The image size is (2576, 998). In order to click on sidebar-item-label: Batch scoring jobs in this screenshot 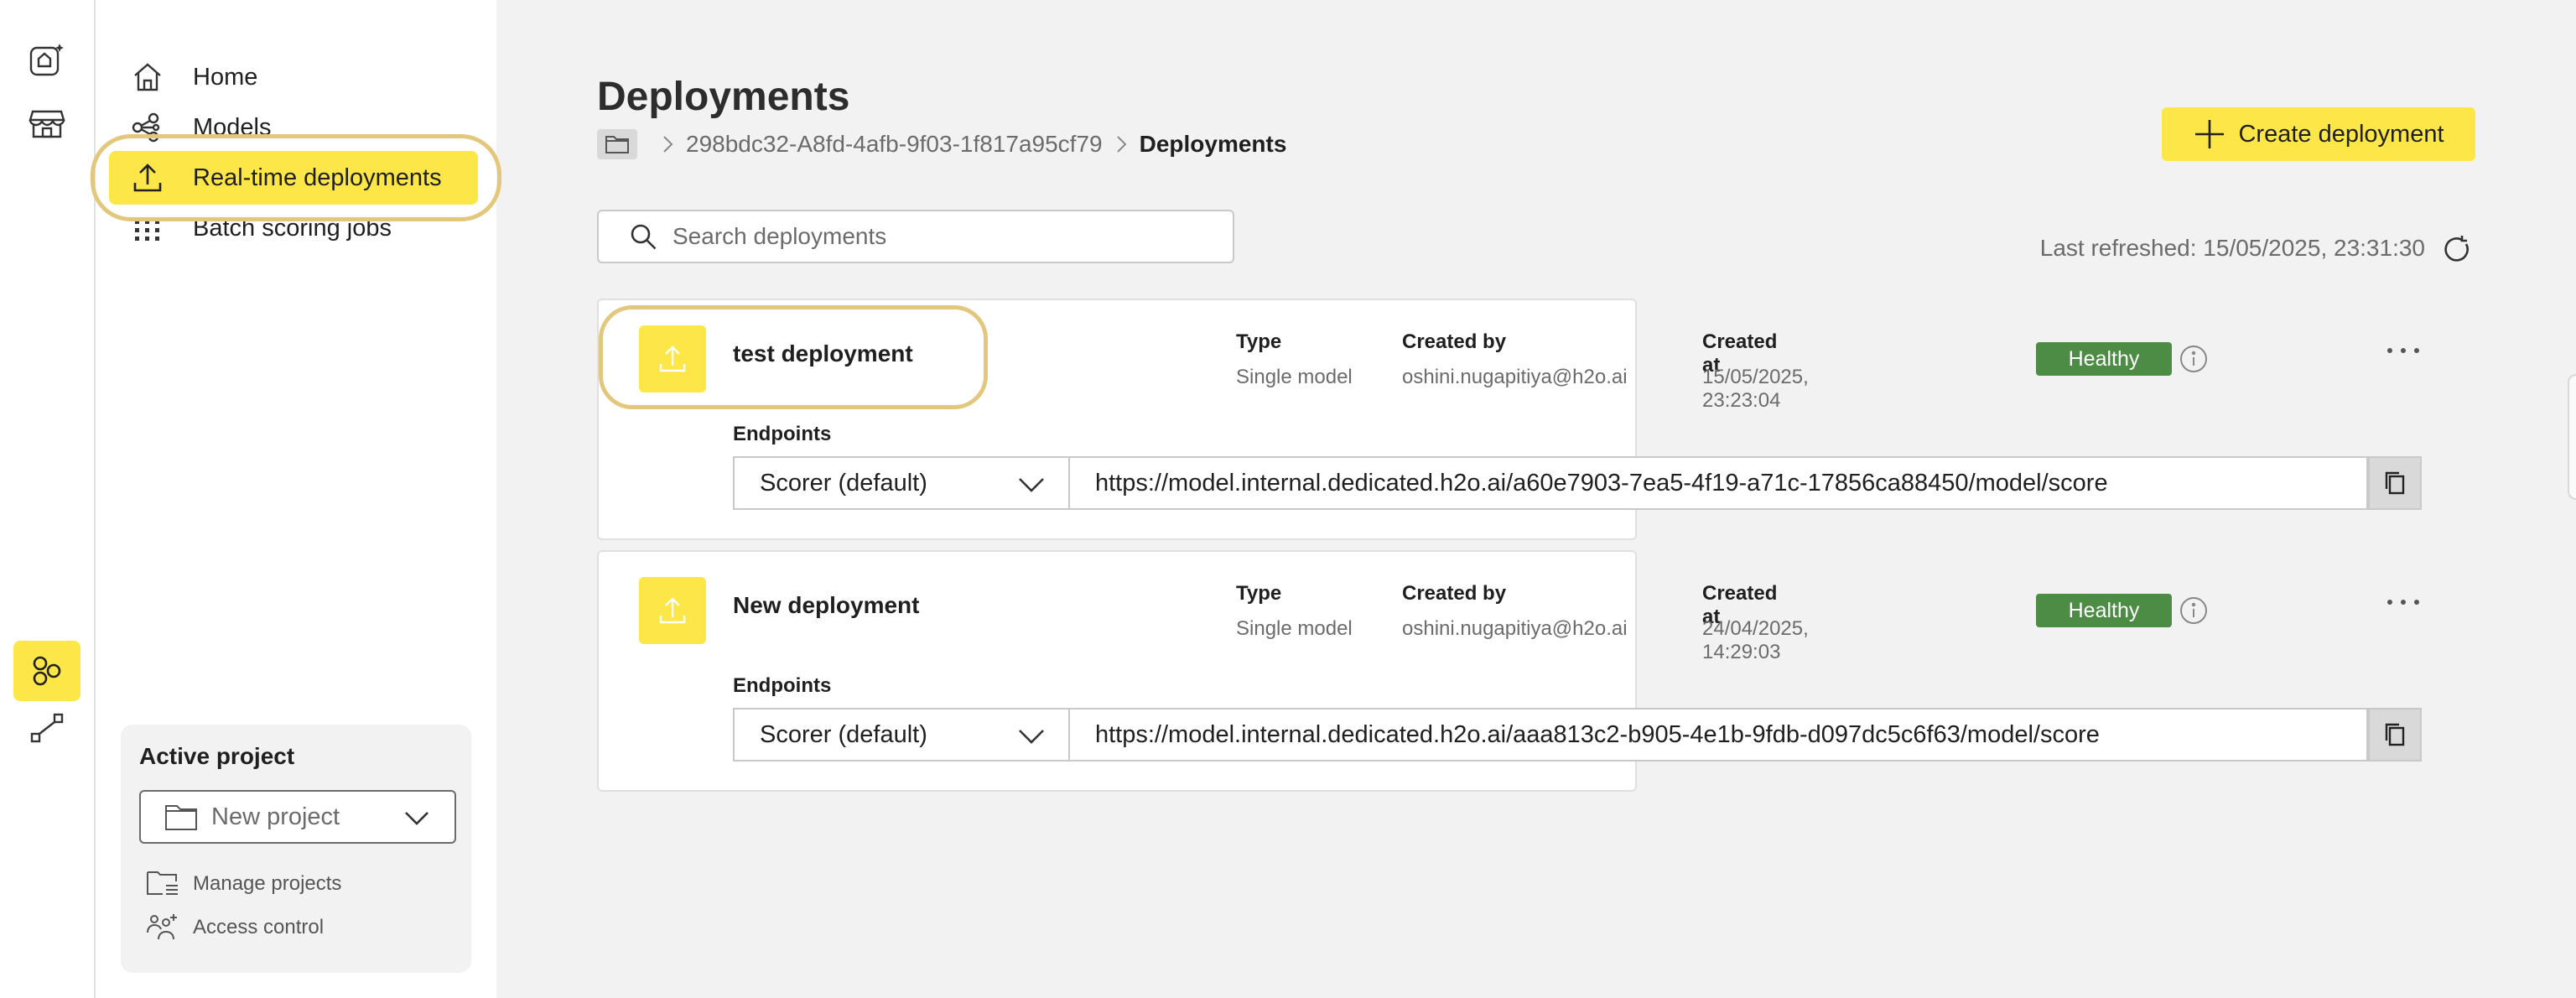, I will do `click(292, 228)`.